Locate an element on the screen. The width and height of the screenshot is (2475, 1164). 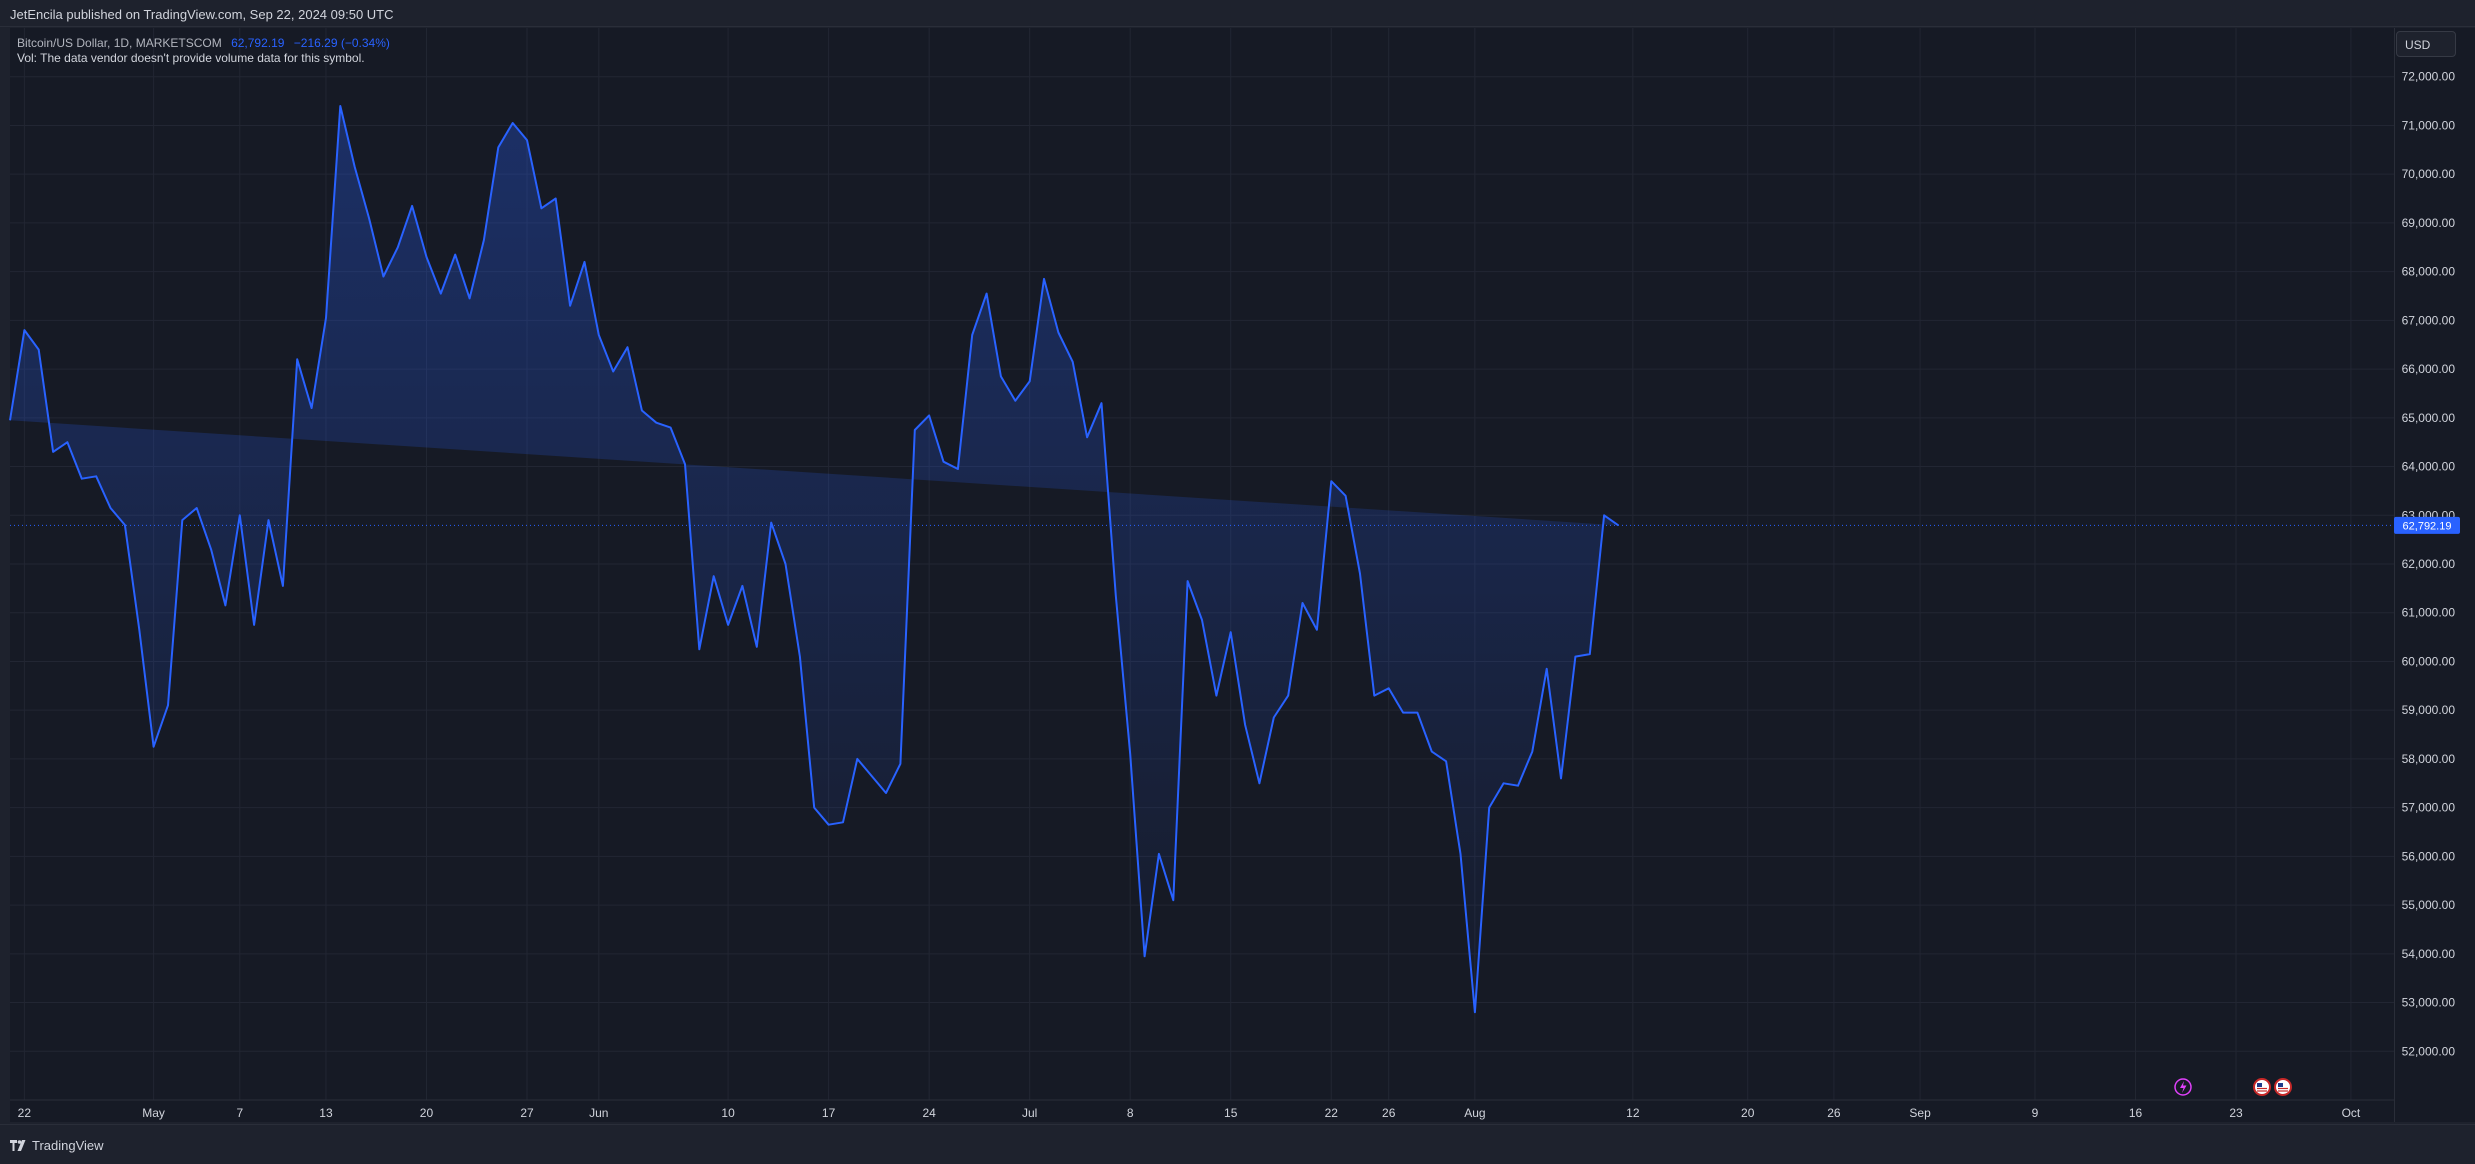
y-tick-label: 70,000.00 is located at coordinates (2429, 174).